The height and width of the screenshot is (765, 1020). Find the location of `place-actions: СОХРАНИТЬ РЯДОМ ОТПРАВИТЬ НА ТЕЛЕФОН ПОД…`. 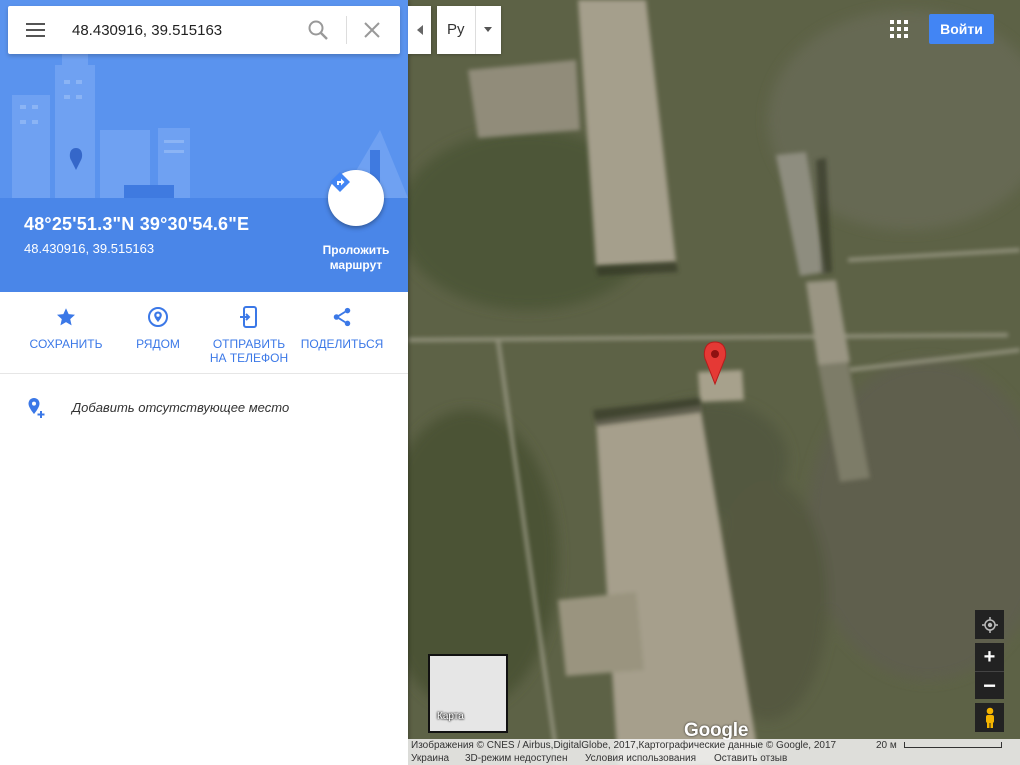

place-actions: СОХРАНИТЬ РЯДОМ ОТПРАВИТЬ НА ТЕЛЕФОН ПОД… is located at coordinates (204, 333).